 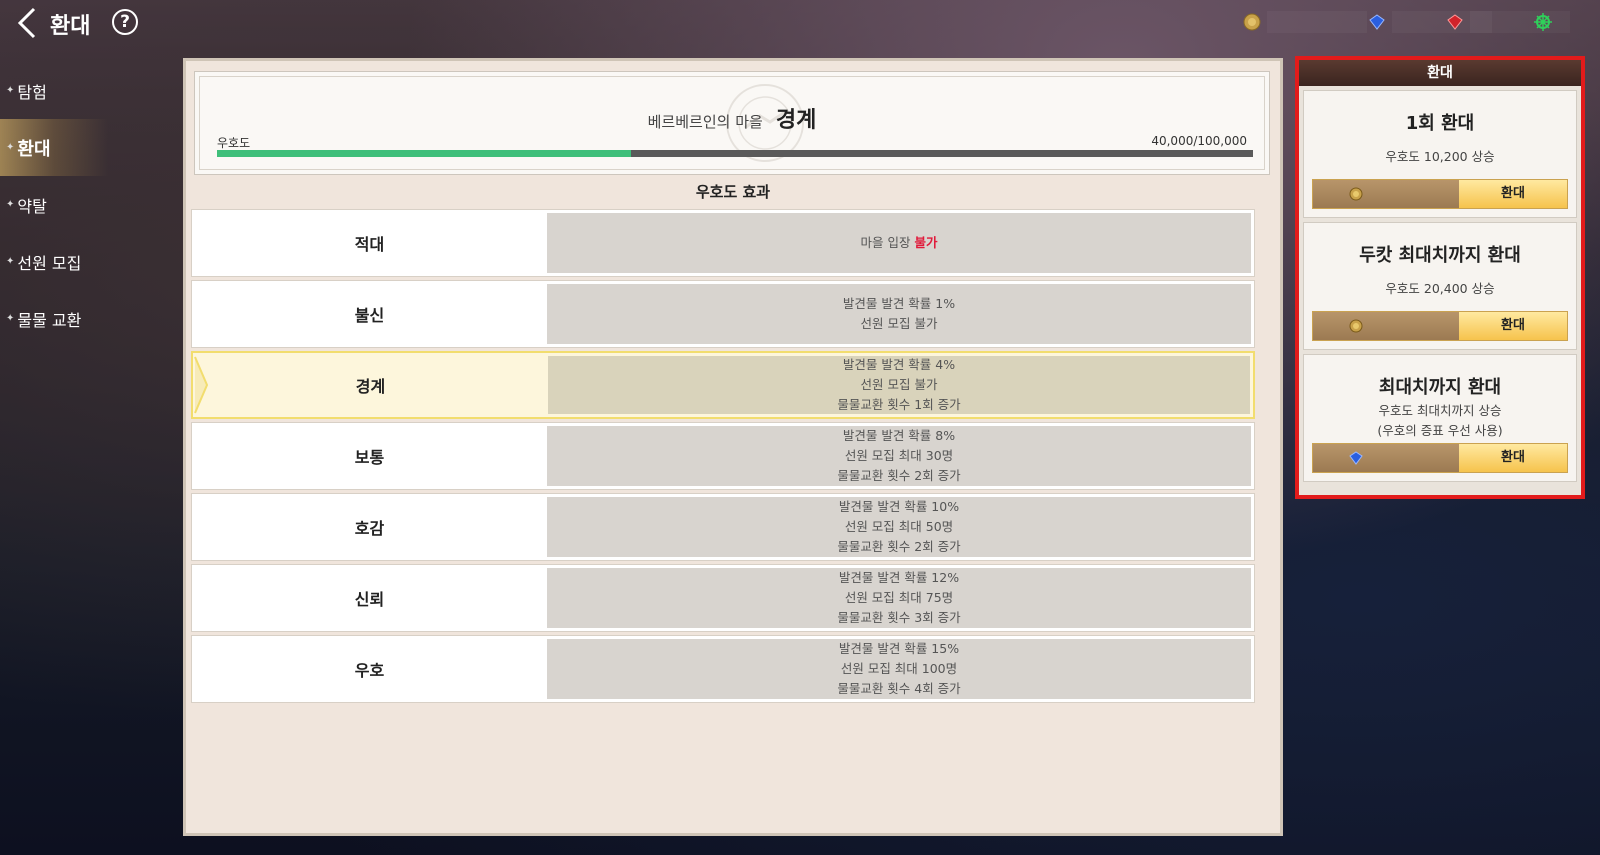 What do you see at coordinates (1440, 387) in the screenshot?
I see `hospitality-option-title: 최대치까지 환대` at bounding box center [1440, 387].